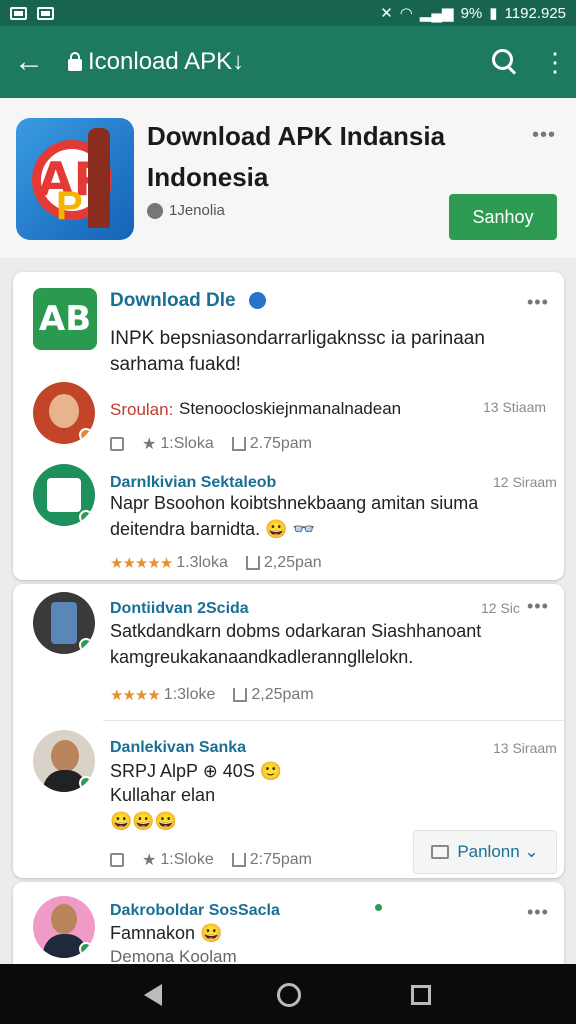 The width and height of the screenshot is (576, 1024). What do you see at coordinates (141, 563) in the screenshot?
I see `rating-stars: ★★★★★` at bounding box center [141, 563].